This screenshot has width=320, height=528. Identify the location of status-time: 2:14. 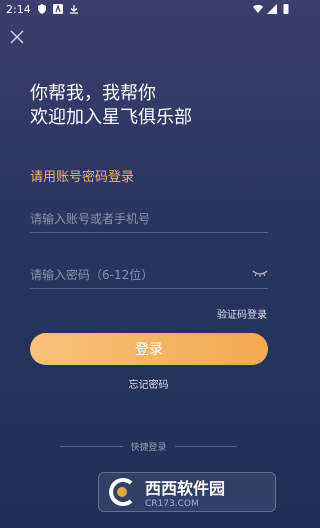
(18, 9).